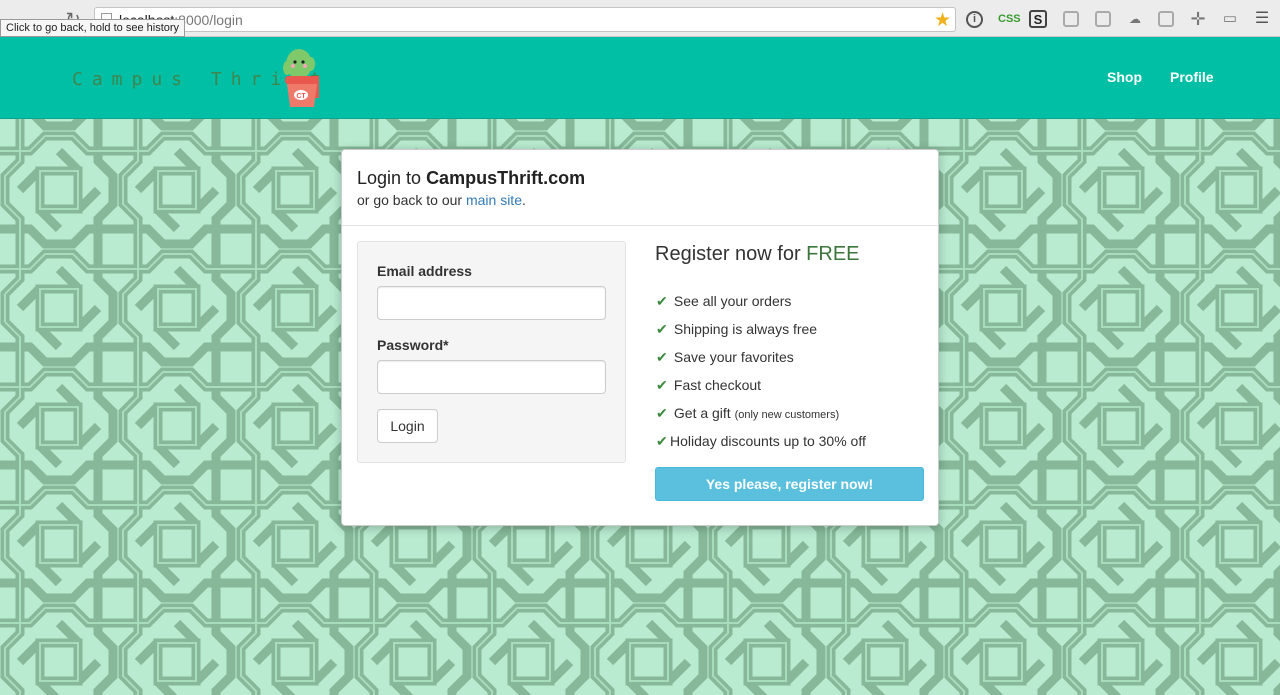  What do you see at coordinates (761, 441) in the screenshot?
I see `list-item: ✔ Holiday discounts up to 30% off` at bounding box center [761, 441].